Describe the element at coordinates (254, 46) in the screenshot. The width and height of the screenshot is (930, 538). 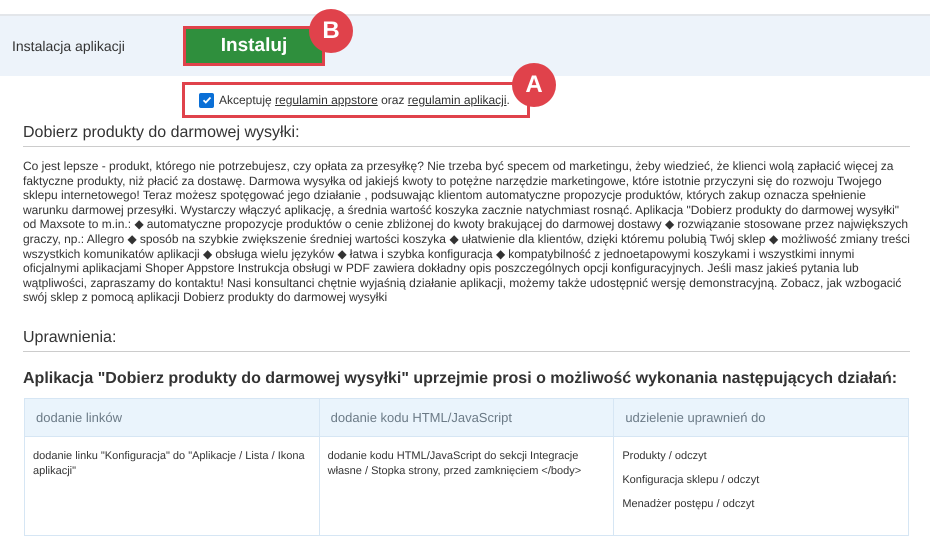
I see `install-button: Instaluj` at that location.